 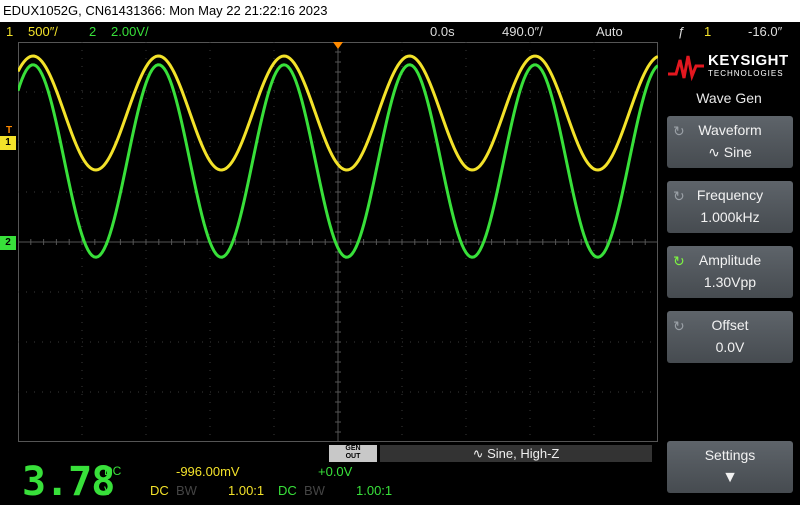 I want to click on ch1-coupling: DC, so click(x=159, y=490).